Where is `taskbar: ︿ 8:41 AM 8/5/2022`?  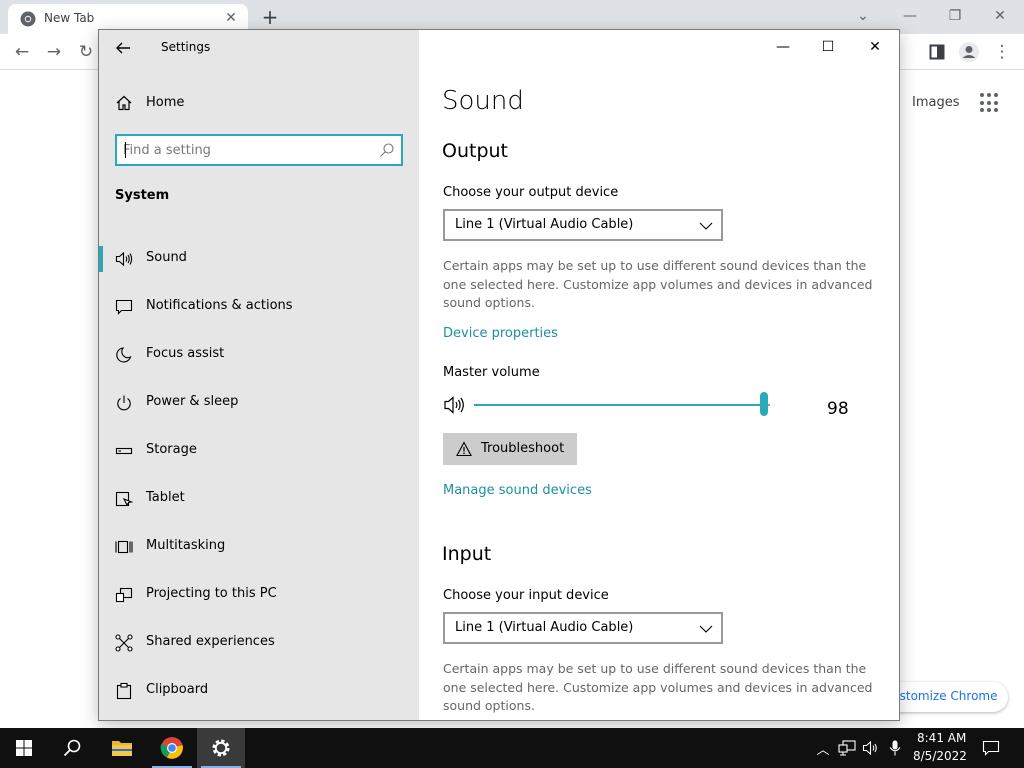 taskbar: ︿ 8:41 AM 8/5/2022 is located at coordinates (512, 748).